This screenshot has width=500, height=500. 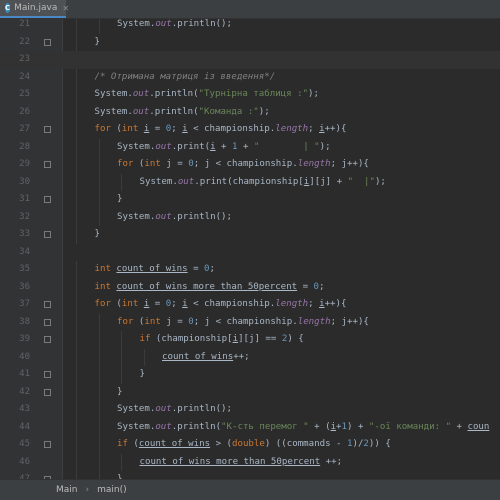 I want to click on code-token: " |", so click(x=361, y=181).